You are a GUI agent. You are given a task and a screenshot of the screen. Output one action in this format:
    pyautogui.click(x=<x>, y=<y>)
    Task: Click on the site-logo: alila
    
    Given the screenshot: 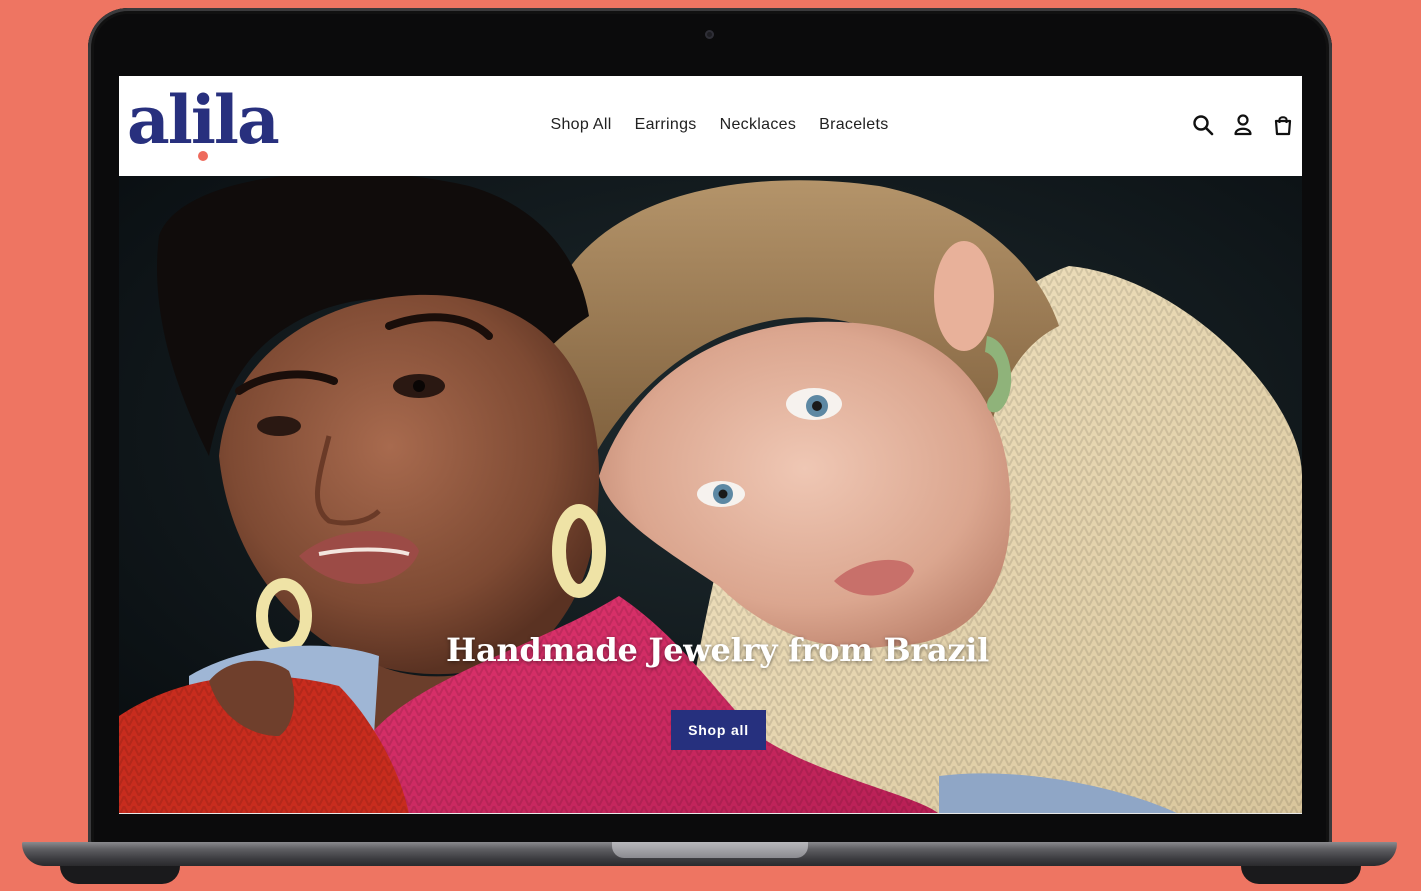 What is the action you would take?
    pyautogui.click(x=203, y=124)
    